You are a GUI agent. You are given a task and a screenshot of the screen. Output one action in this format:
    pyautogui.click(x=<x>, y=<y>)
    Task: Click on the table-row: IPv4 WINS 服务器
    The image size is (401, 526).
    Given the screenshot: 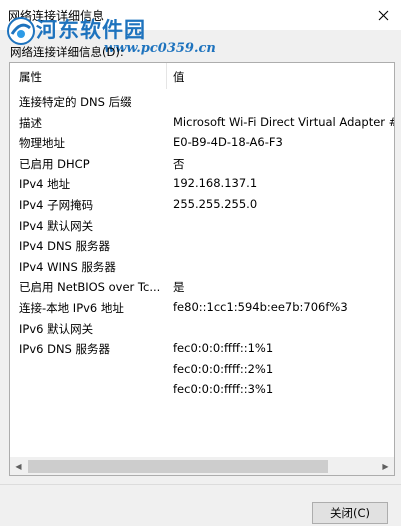 What is the action you would take?
    pyautogui.click(x=202, y=266)
    